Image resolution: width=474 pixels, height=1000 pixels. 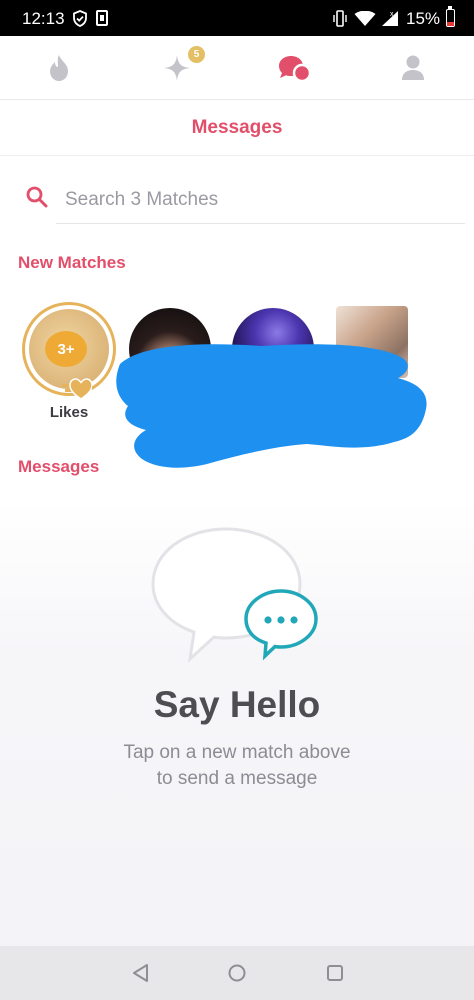 I want to click on profile-icon, so click(x=413, y=67).